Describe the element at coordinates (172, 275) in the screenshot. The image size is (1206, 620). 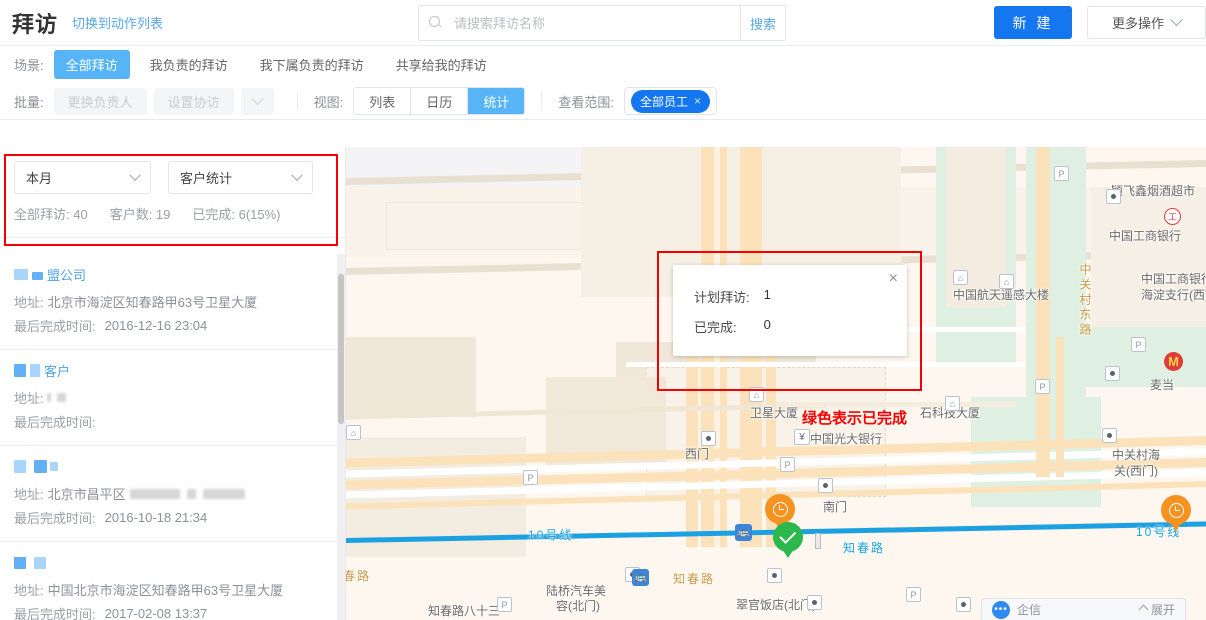
I see `list-item-title: 盟公司` at that location.